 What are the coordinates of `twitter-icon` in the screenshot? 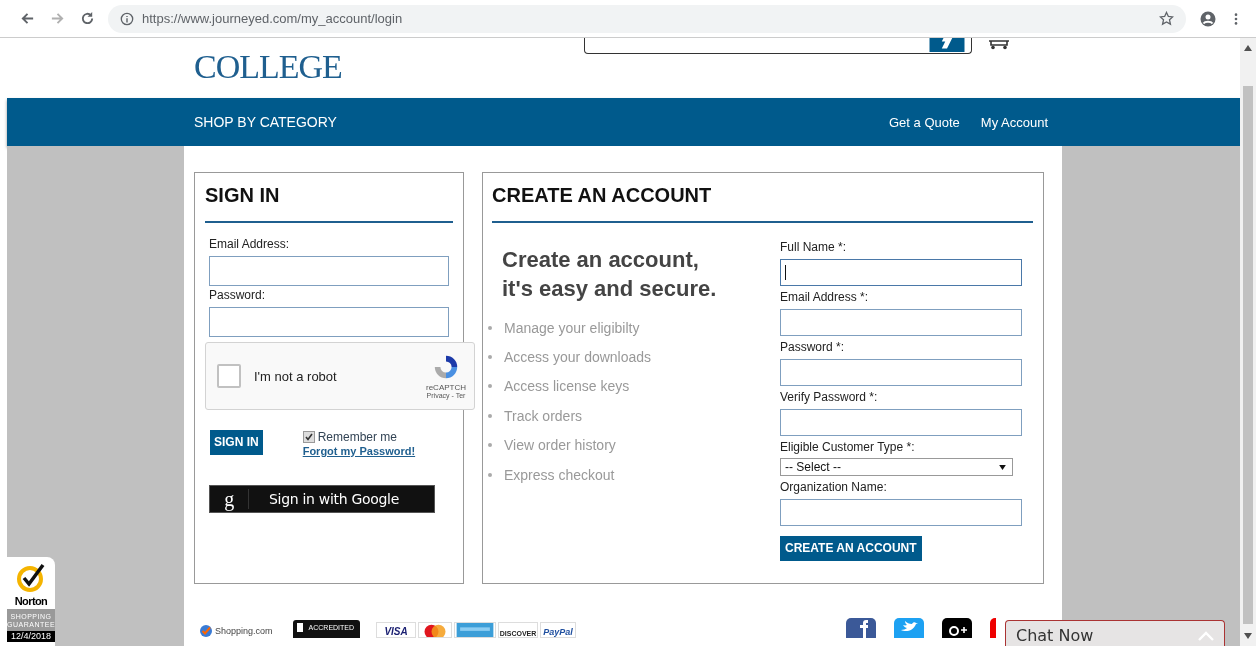 It's located at (909, 628).